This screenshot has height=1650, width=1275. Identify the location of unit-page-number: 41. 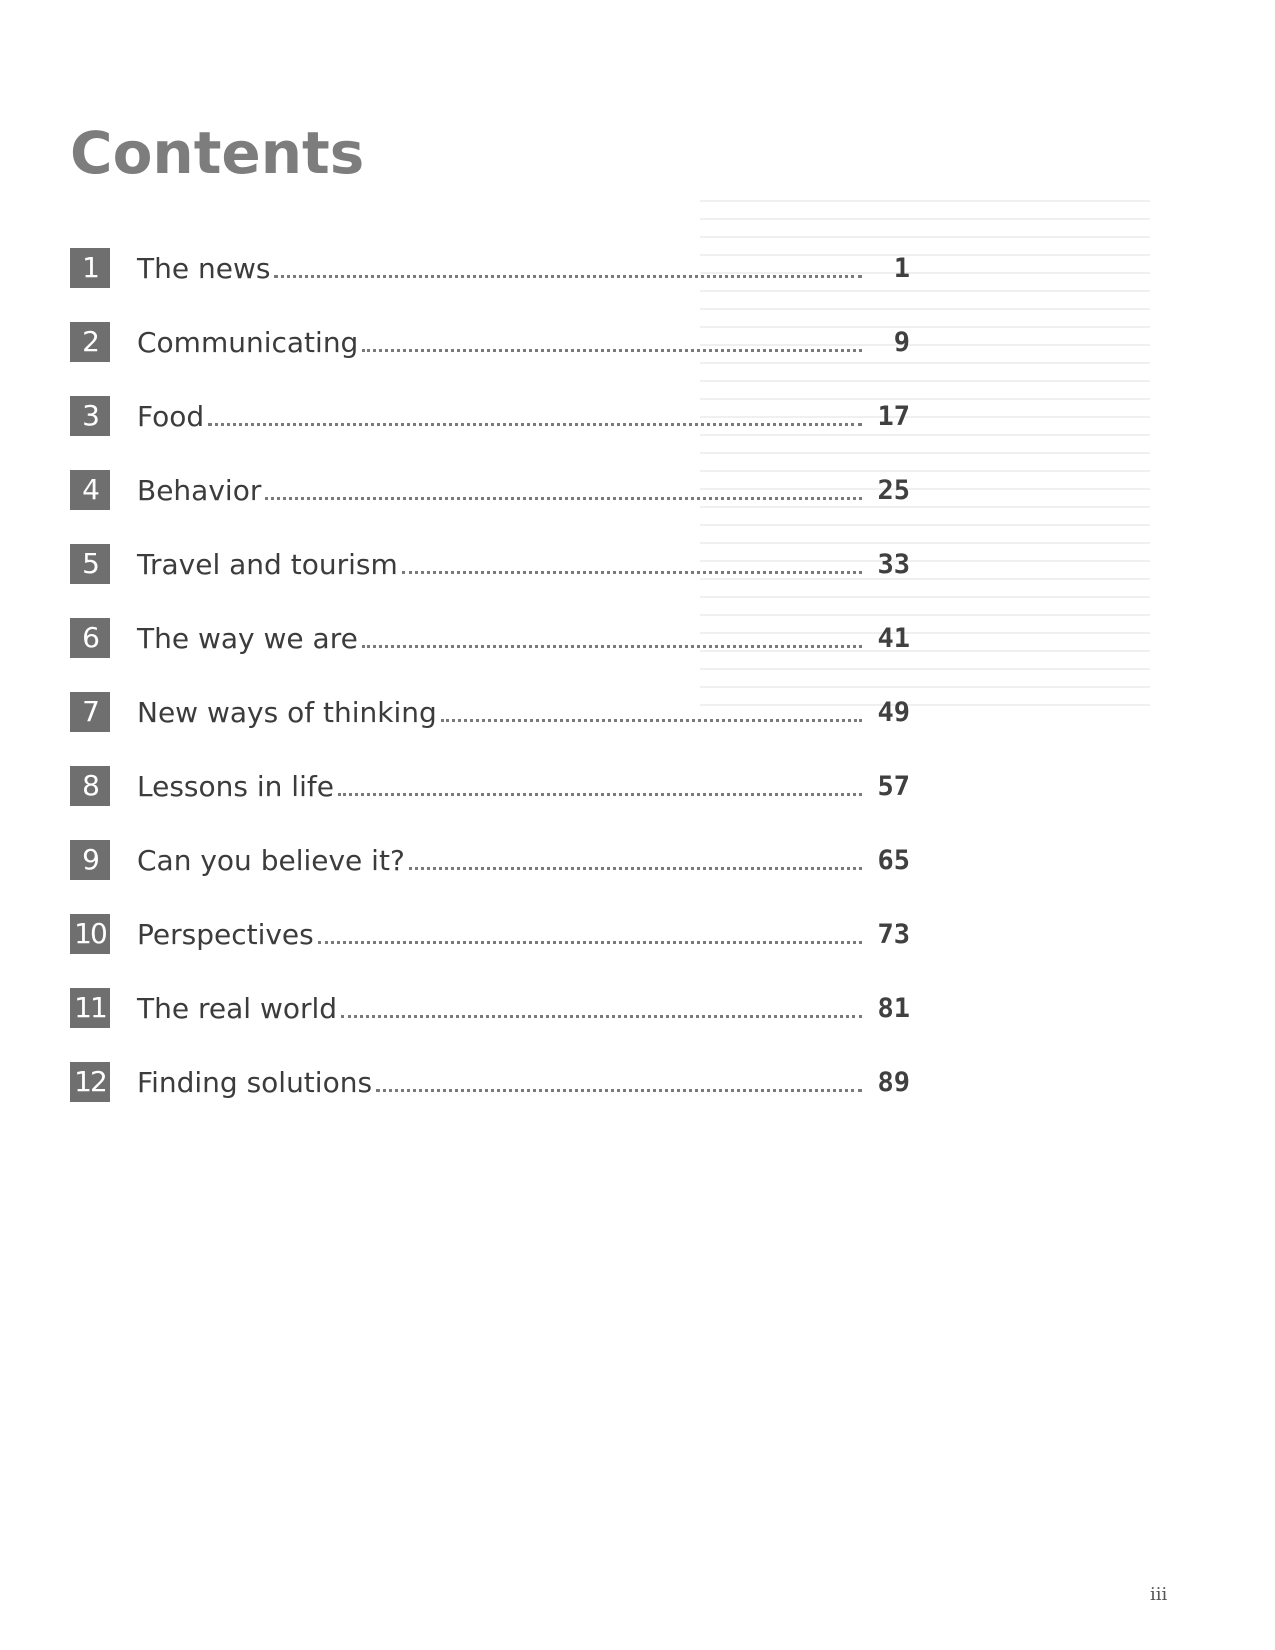
(893, 638).